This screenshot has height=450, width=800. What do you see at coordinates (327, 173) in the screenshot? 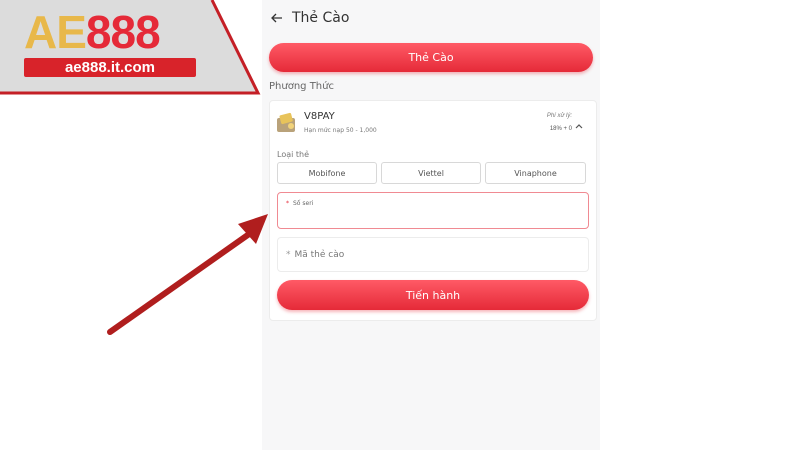
I see `carrier-mobifone-button: Mobifone` at bounding box center [327, 173].